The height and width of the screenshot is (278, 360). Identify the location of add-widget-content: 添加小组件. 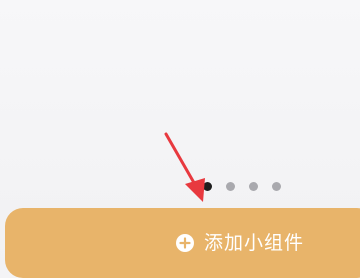
(239, 243).